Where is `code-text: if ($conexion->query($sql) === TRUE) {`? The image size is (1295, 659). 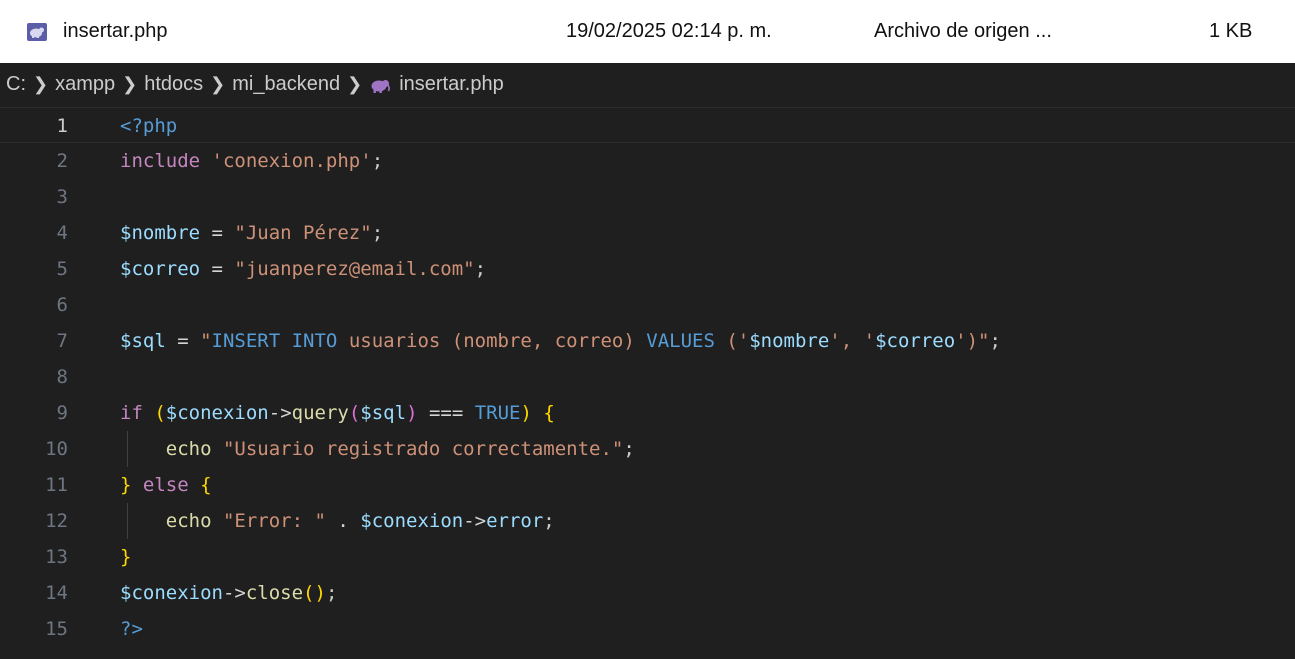 code-text: if ($conexion->query($sql) === TRUE) { is located at coordinates (337, 413).